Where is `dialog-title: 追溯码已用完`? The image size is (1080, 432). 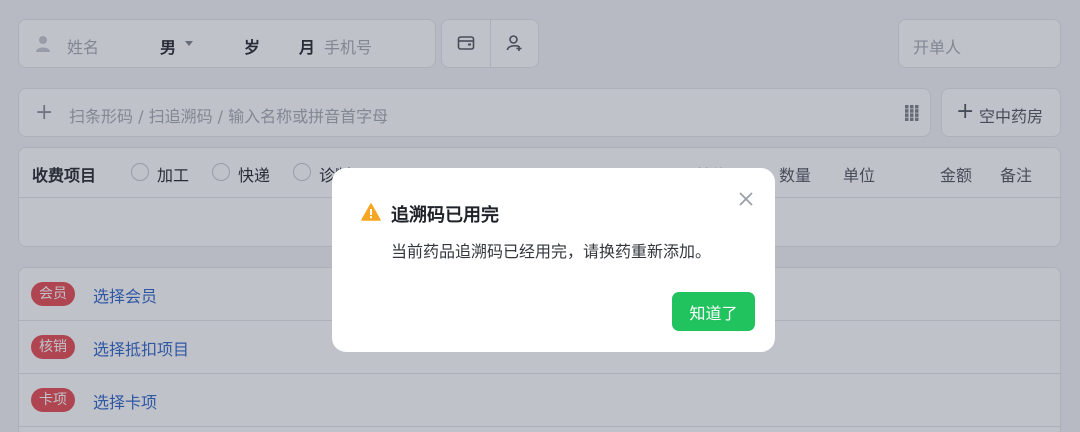 dialog-title: 追溯码已用完 is located at coordinates (445, 215).